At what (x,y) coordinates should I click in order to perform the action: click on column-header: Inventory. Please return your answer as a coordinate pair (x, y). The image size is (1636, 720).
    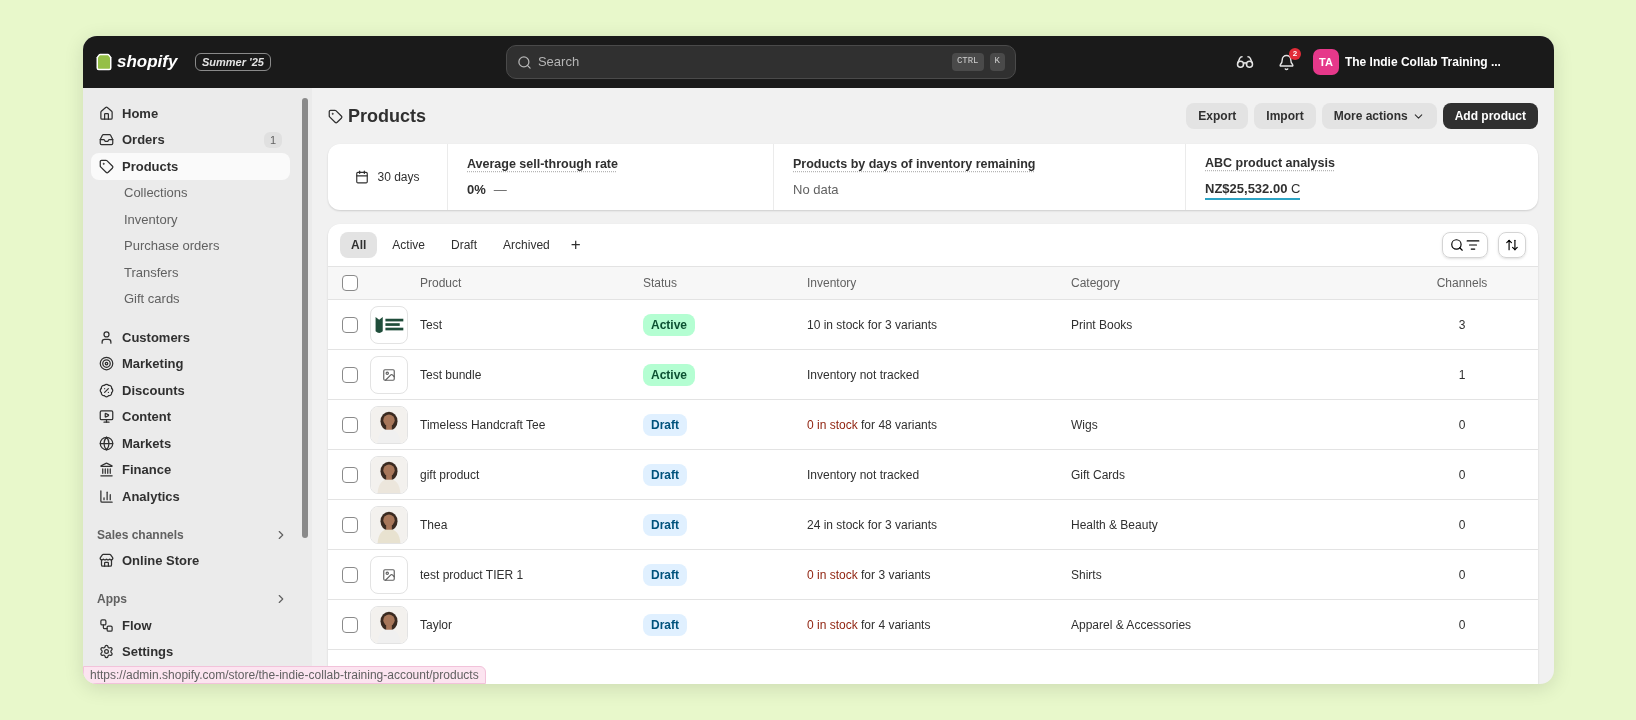
    Looking at the image, I should click on (939, 283).